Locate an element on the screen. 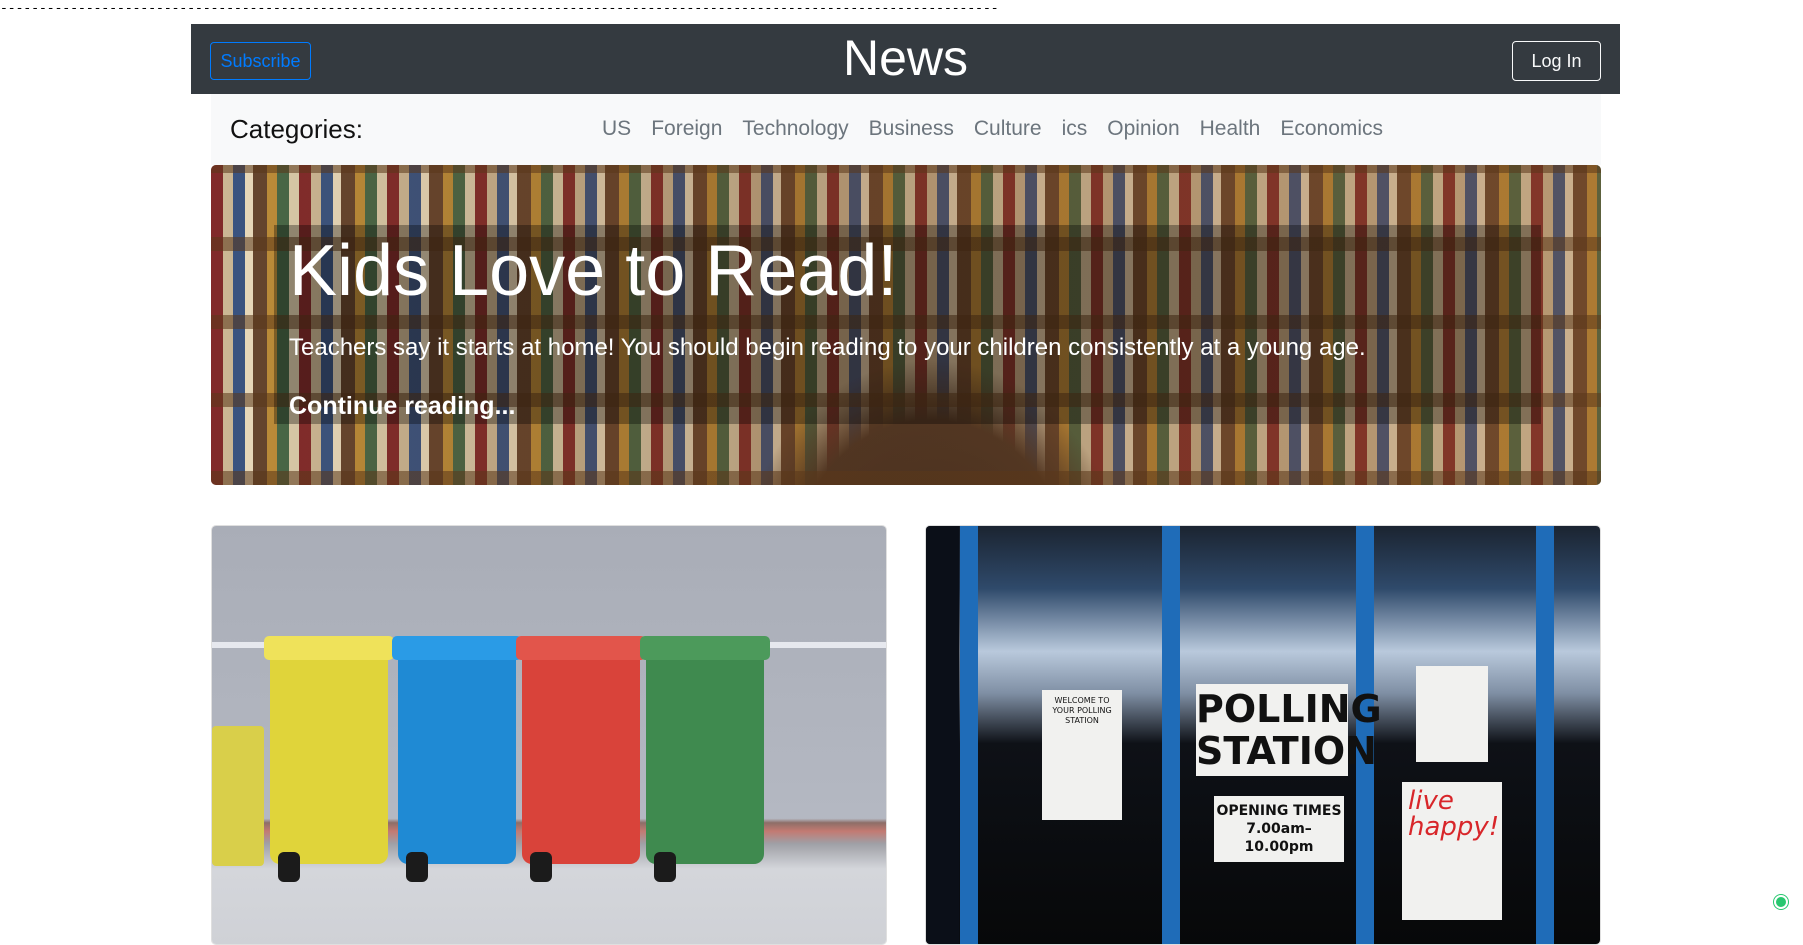 This screenshot has height=945, width=1803. category-opinion: Opinion is located at coordinates (1143, 129).